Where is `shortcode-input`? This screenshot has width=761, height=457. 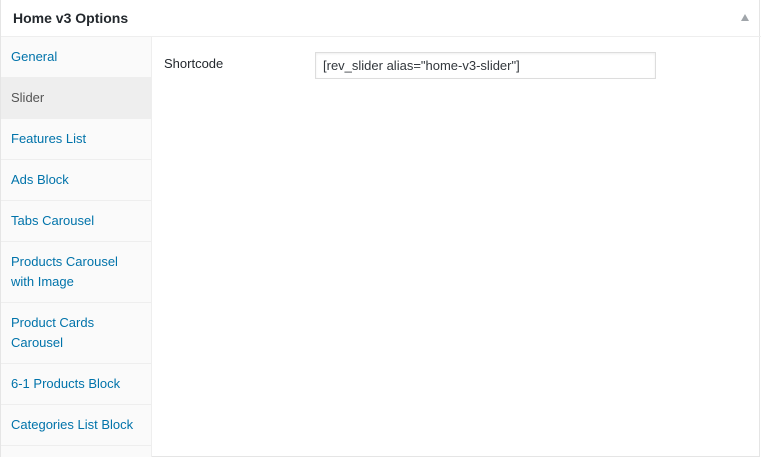
shortcode-input is located at coordinates (485, 65).